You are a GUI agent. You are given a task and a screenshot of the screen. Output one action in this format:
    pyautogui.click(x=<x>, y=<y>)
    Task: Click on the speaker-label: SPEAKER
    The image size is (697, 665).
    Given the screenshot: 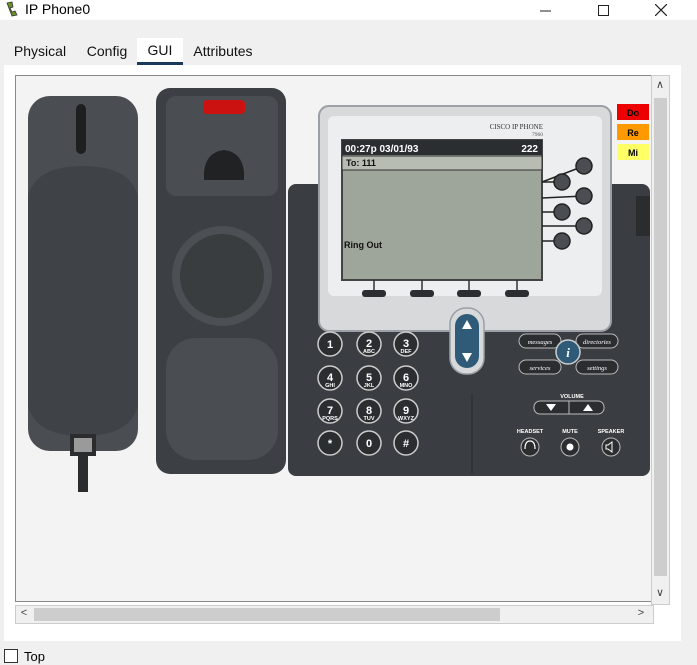 What is the action you would take?
    pyautogui.click(x=611, y=432)
    